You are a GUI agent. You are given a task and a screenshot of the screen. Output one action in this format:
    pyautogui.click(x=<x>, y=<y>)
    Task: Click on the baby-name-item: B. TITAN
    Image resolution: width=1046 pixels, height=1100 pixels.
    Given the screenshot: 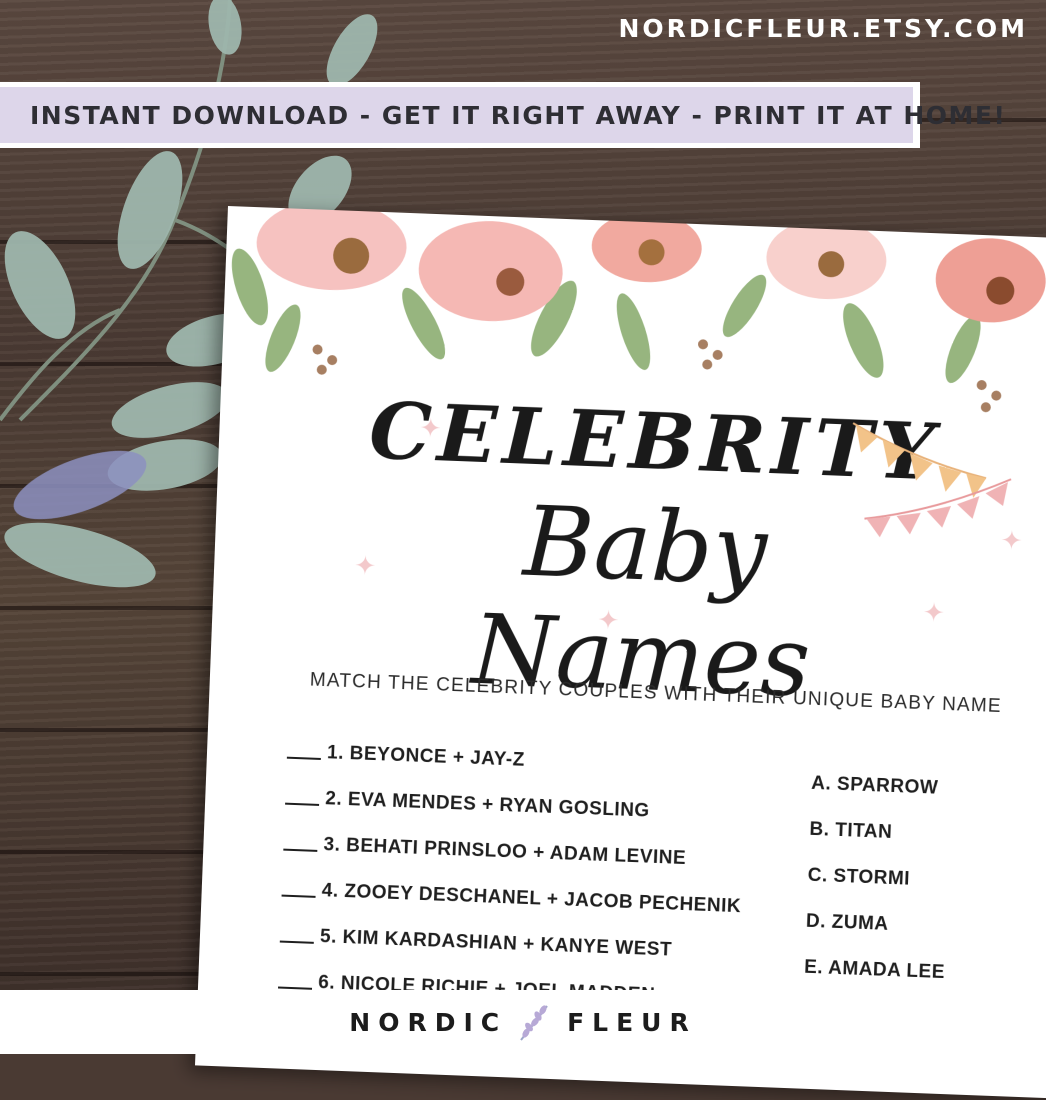 What is the action you would take?
    pyautogui.click(x=851, y=830)
    